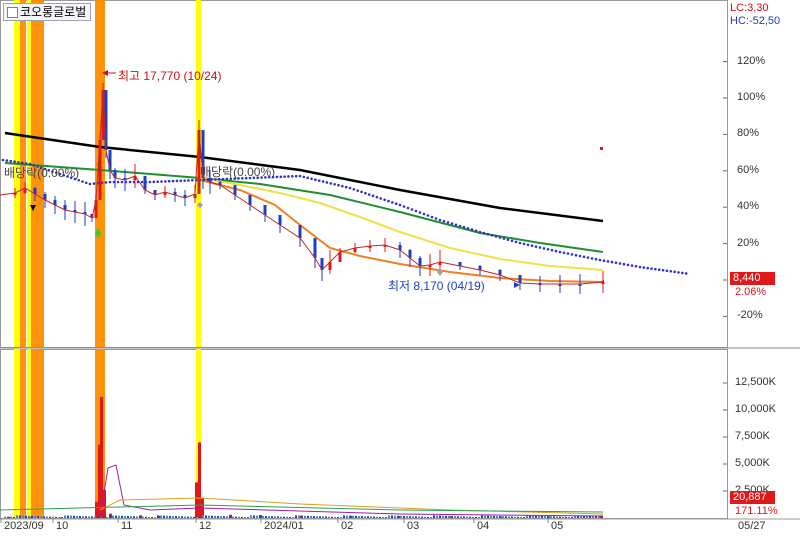 The height and width of the screenshot is (541, 800). Describe the element at coordinates (752, 278) in the screenshot. I see `current-price-tag: 8,440` at that location.